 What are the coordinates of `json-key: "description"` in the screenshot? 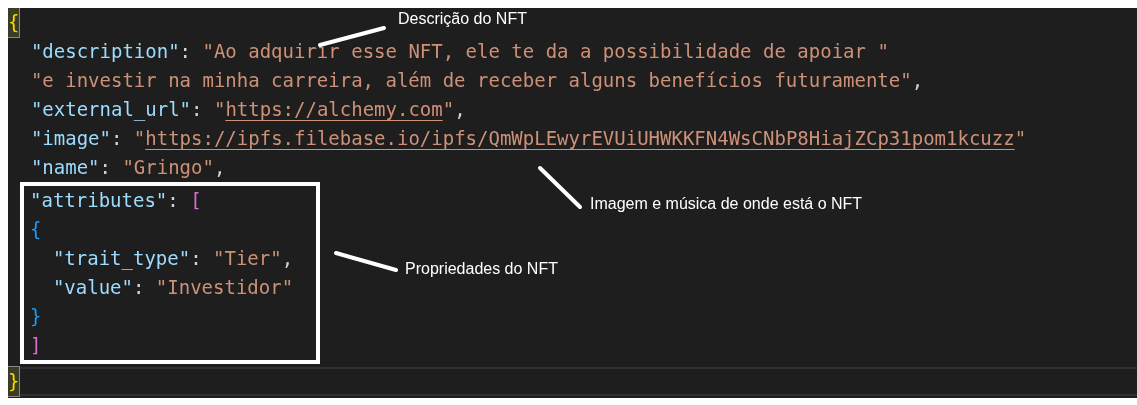 It's located at (94, 51).